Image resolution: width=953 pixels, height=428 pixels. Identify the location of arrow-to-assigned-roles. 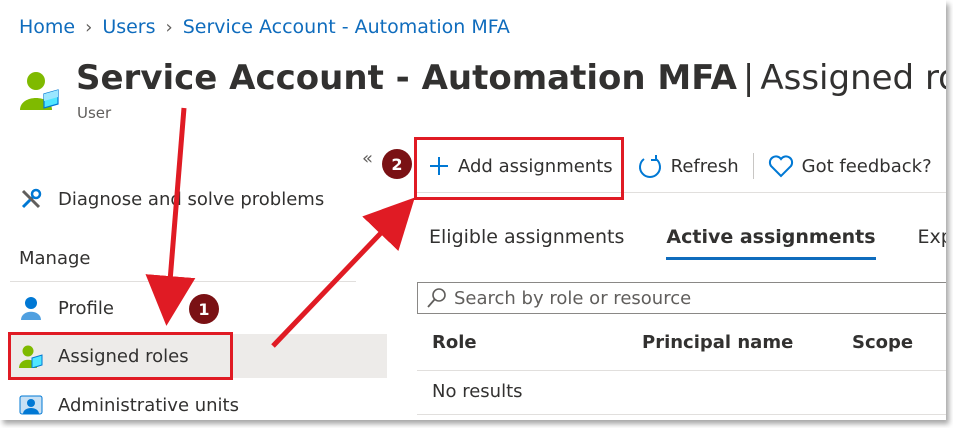
(170, 216).